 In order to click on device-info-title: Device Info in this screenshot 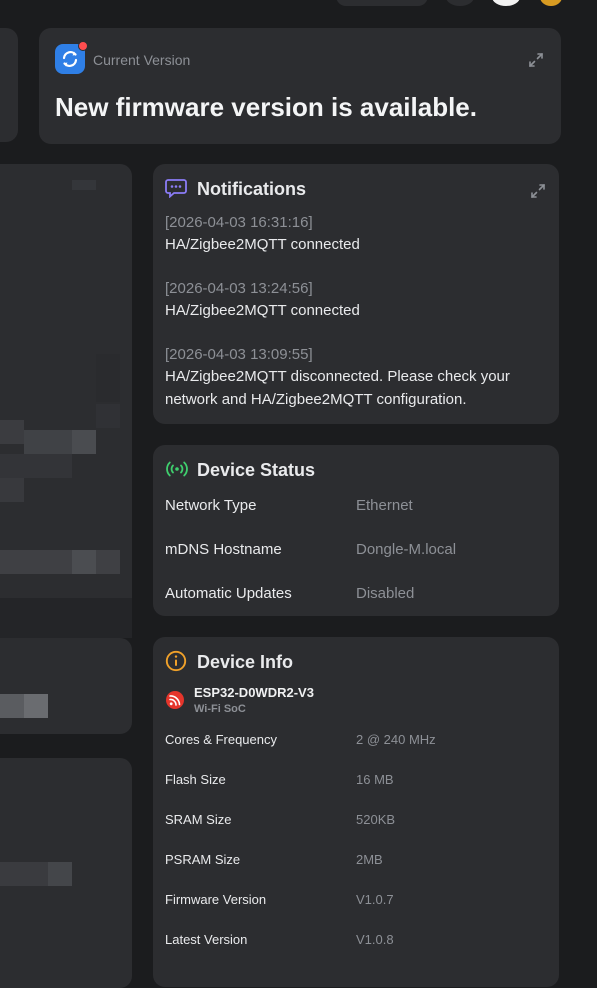, I will do `click(245, 662)`.